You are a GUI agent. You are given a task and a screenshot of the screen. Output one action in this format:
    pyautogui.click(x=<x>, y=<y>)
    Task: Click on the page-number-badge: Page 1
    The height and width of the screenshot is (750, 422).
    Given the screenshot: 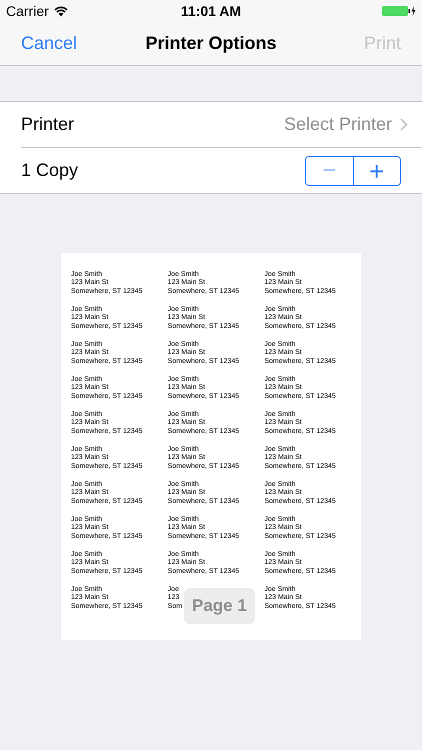 What is the action you would take?
    pyautogui.click(x=219, y=606)
    